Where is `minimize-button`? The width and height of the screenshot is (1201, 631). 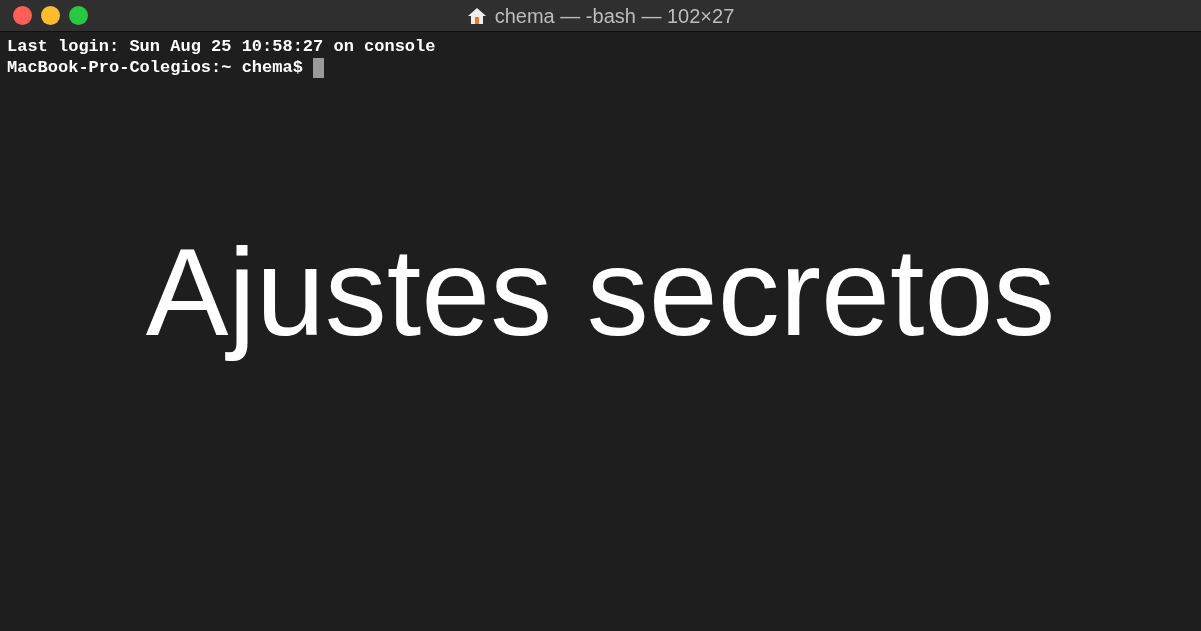
minimize-button is located at coordinates (50, 15).